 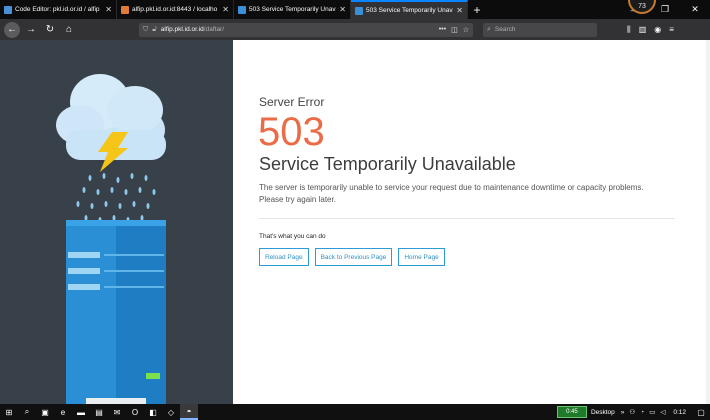 I want to click on insecure-lock-icon: 🔓︎, so click(x=154, y=30).